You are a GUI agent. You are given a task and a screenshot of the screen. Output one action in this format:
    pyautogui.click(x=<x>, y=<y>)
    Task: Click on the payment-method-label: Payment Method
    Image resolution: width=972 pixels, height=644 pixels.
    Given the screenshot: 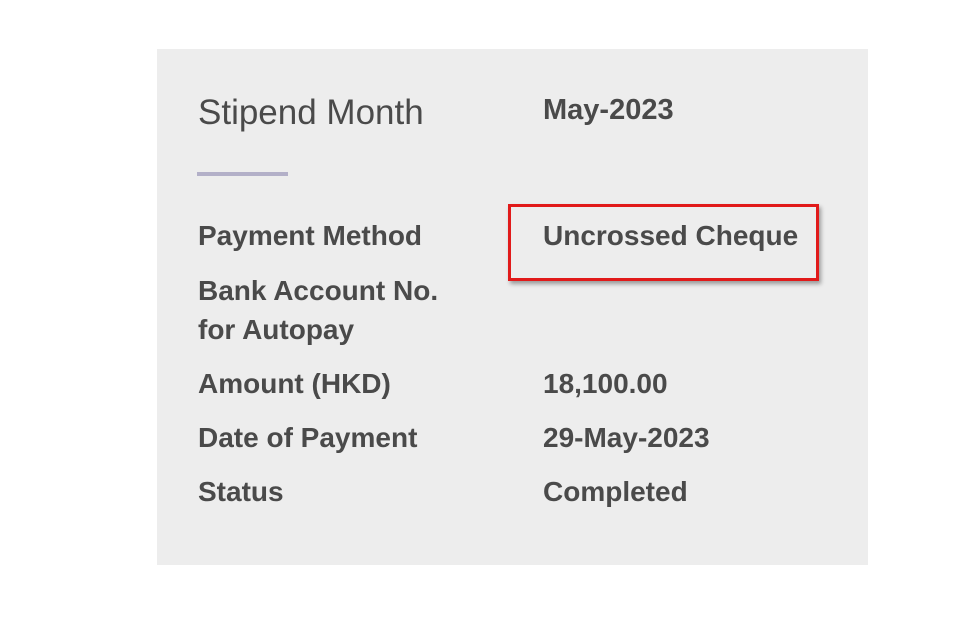 What is the action you would take?
    pyautogui.click(x=310, y=235)
    